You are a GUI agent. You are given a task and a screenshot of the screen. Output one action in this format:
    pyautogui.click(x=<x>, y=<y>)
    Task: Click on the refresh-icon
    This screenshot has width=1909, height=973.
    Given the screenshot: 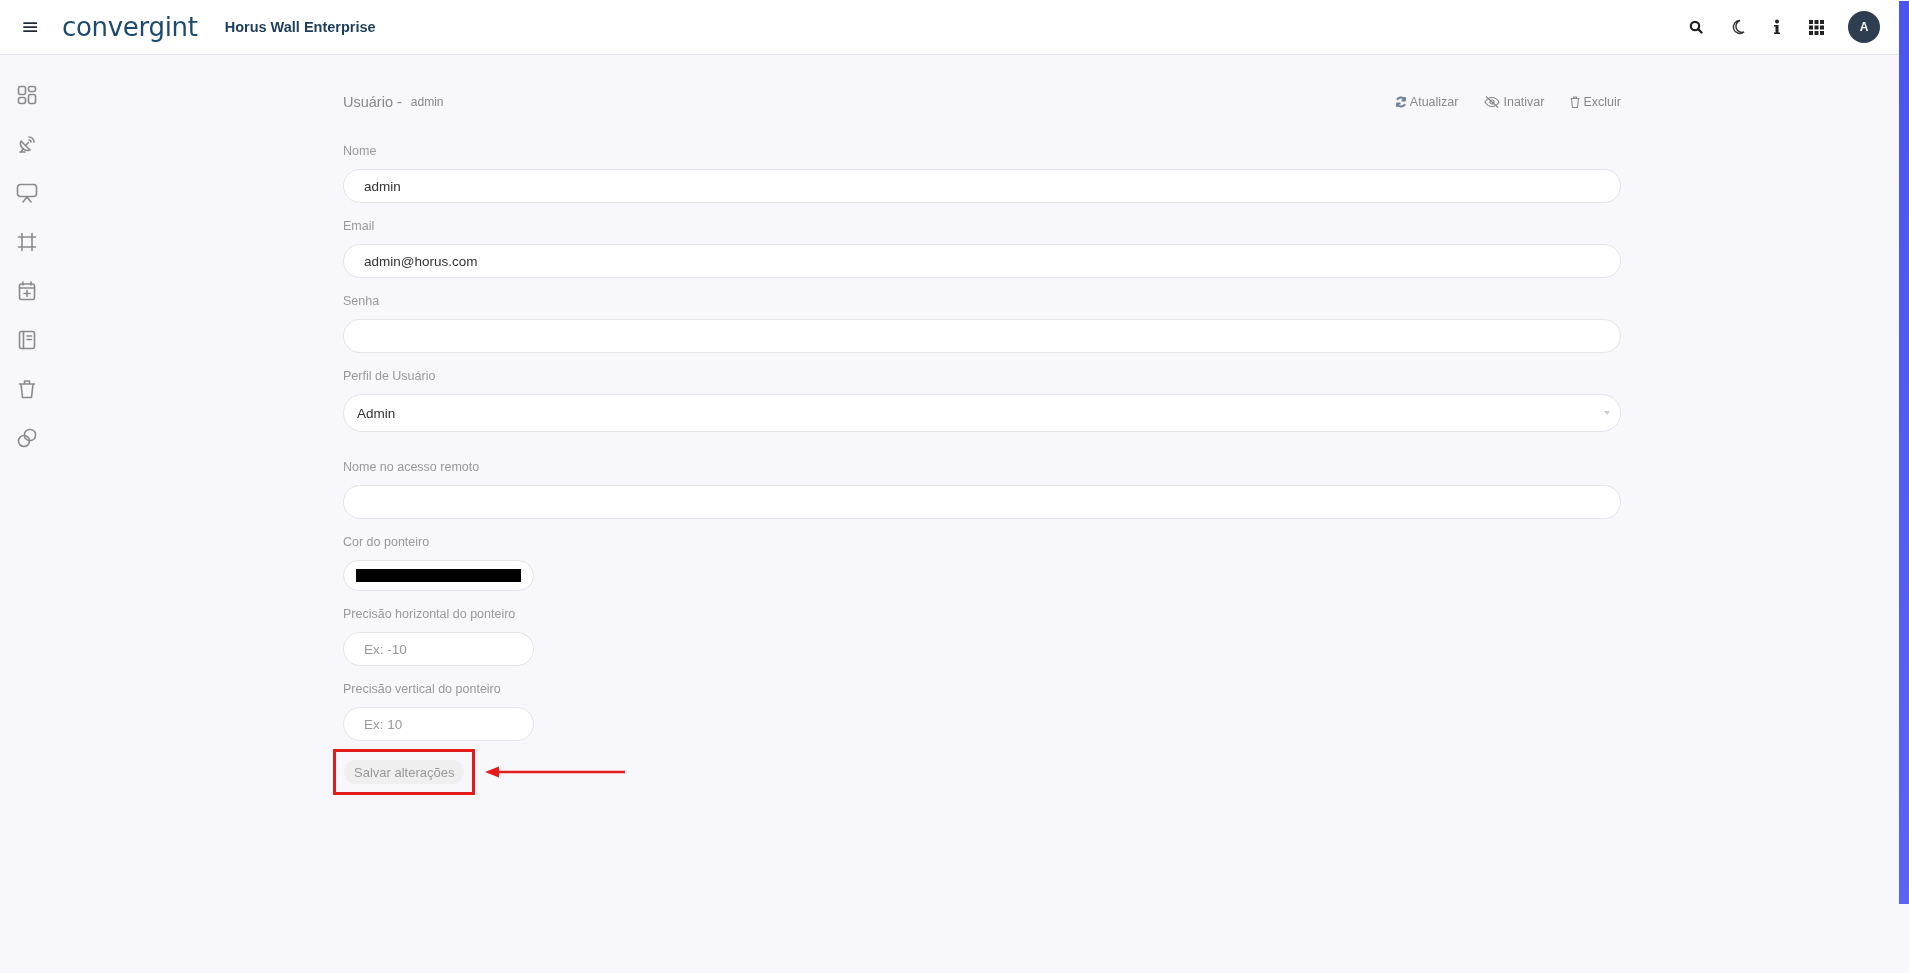 What is the action you would take?
    pyautogui.click(x=1400, y=102)
    